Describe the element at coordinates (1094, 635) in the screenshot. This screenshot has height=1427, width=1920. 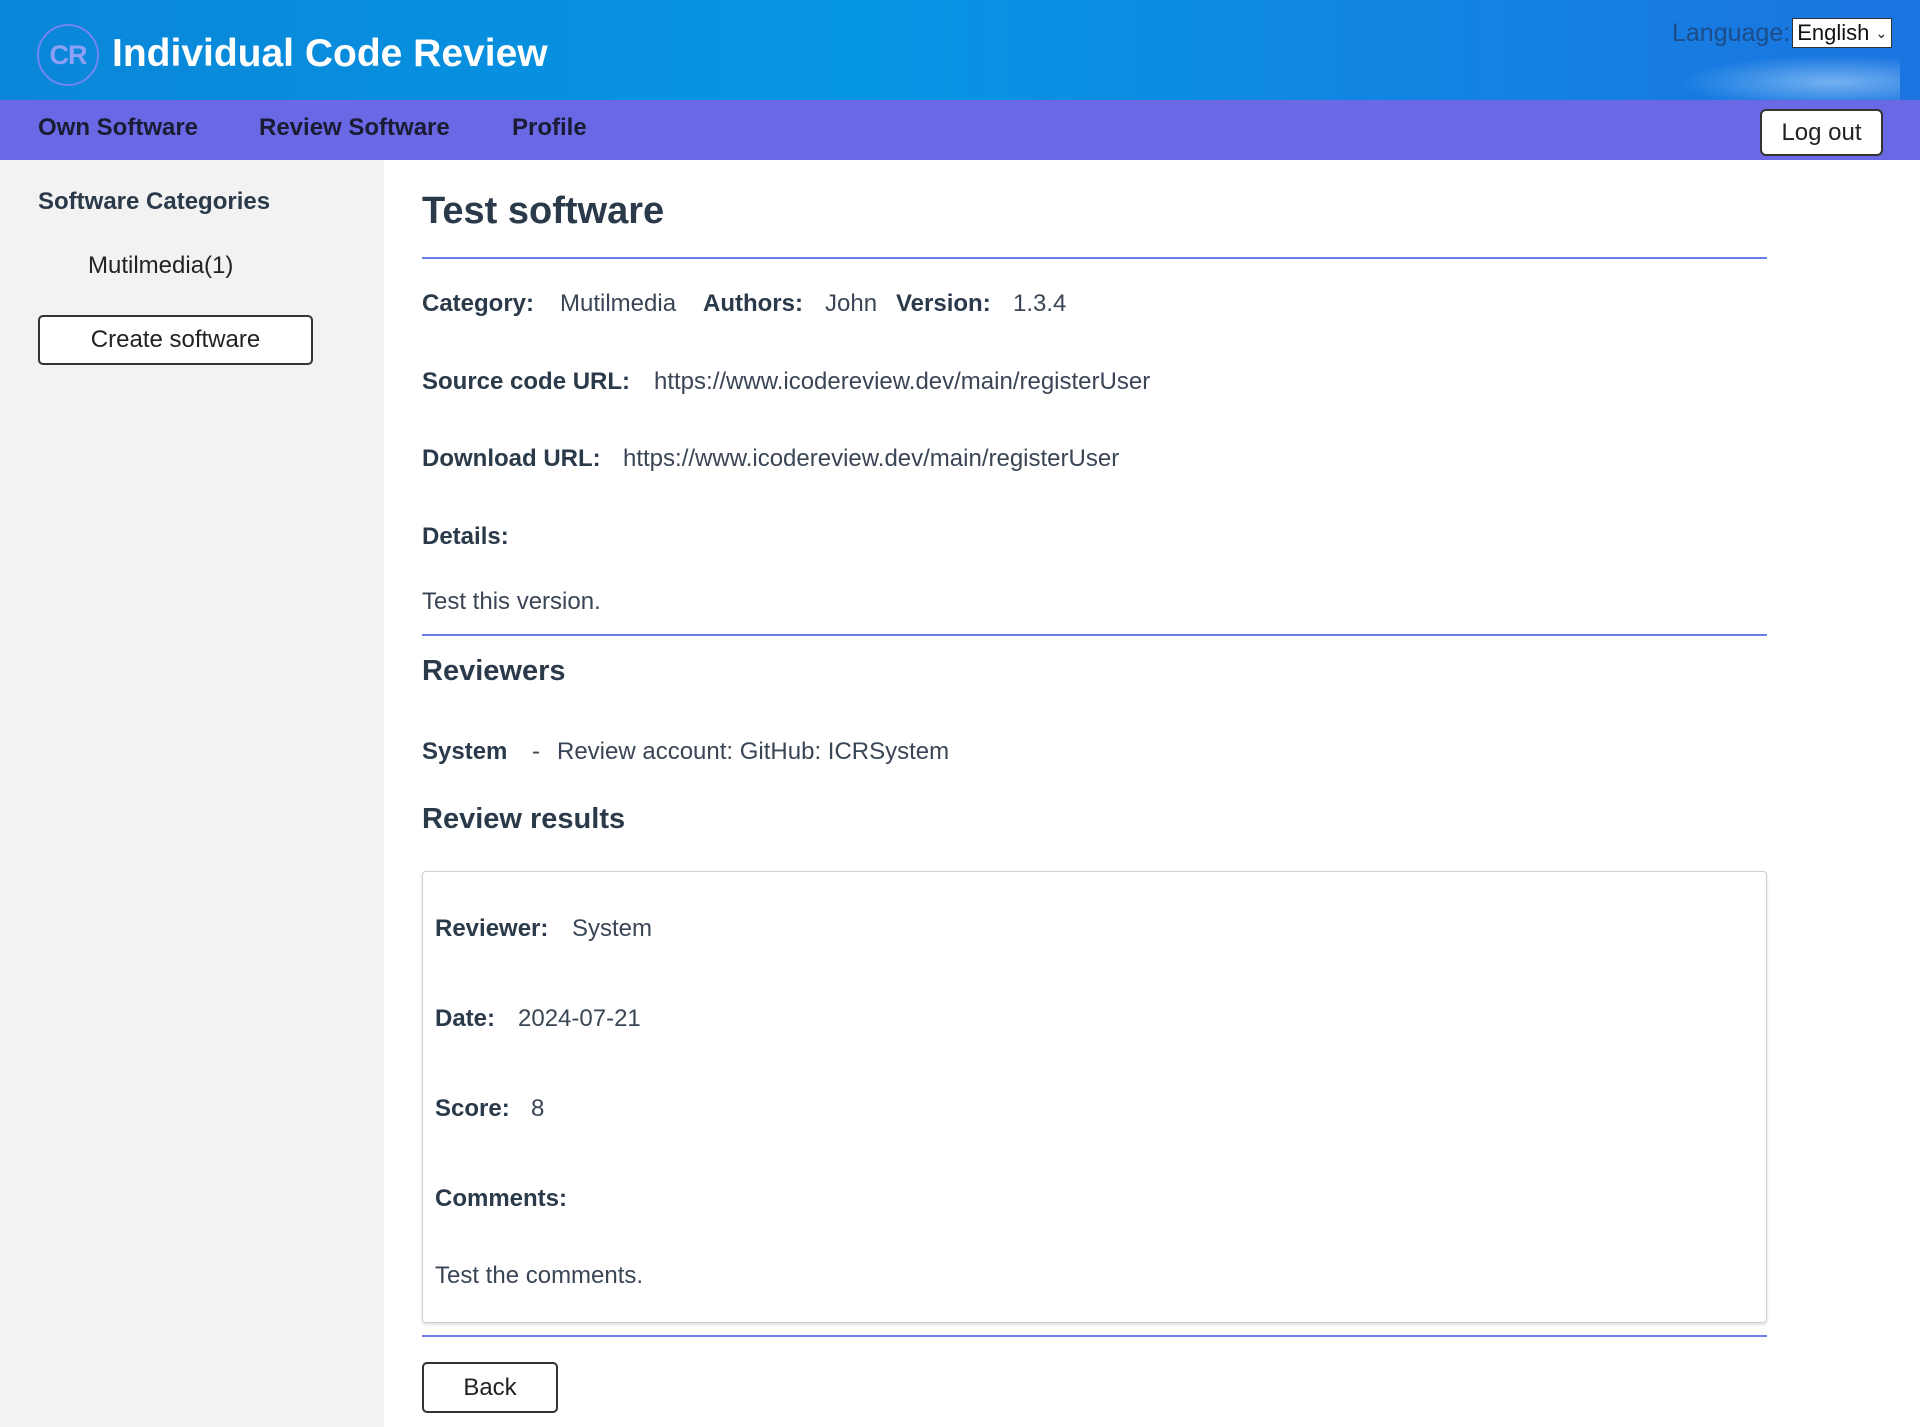
I see `details-divider` at that location.